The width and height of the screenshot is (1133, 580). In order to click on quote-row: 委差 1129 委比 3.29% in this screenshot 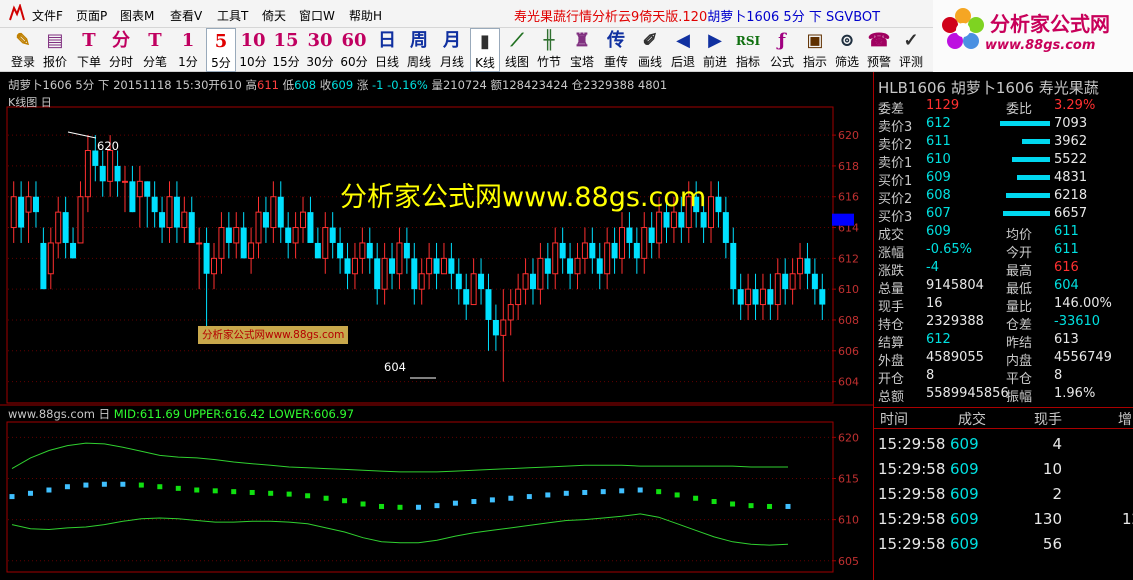, I will do `click(1003, 107)`.